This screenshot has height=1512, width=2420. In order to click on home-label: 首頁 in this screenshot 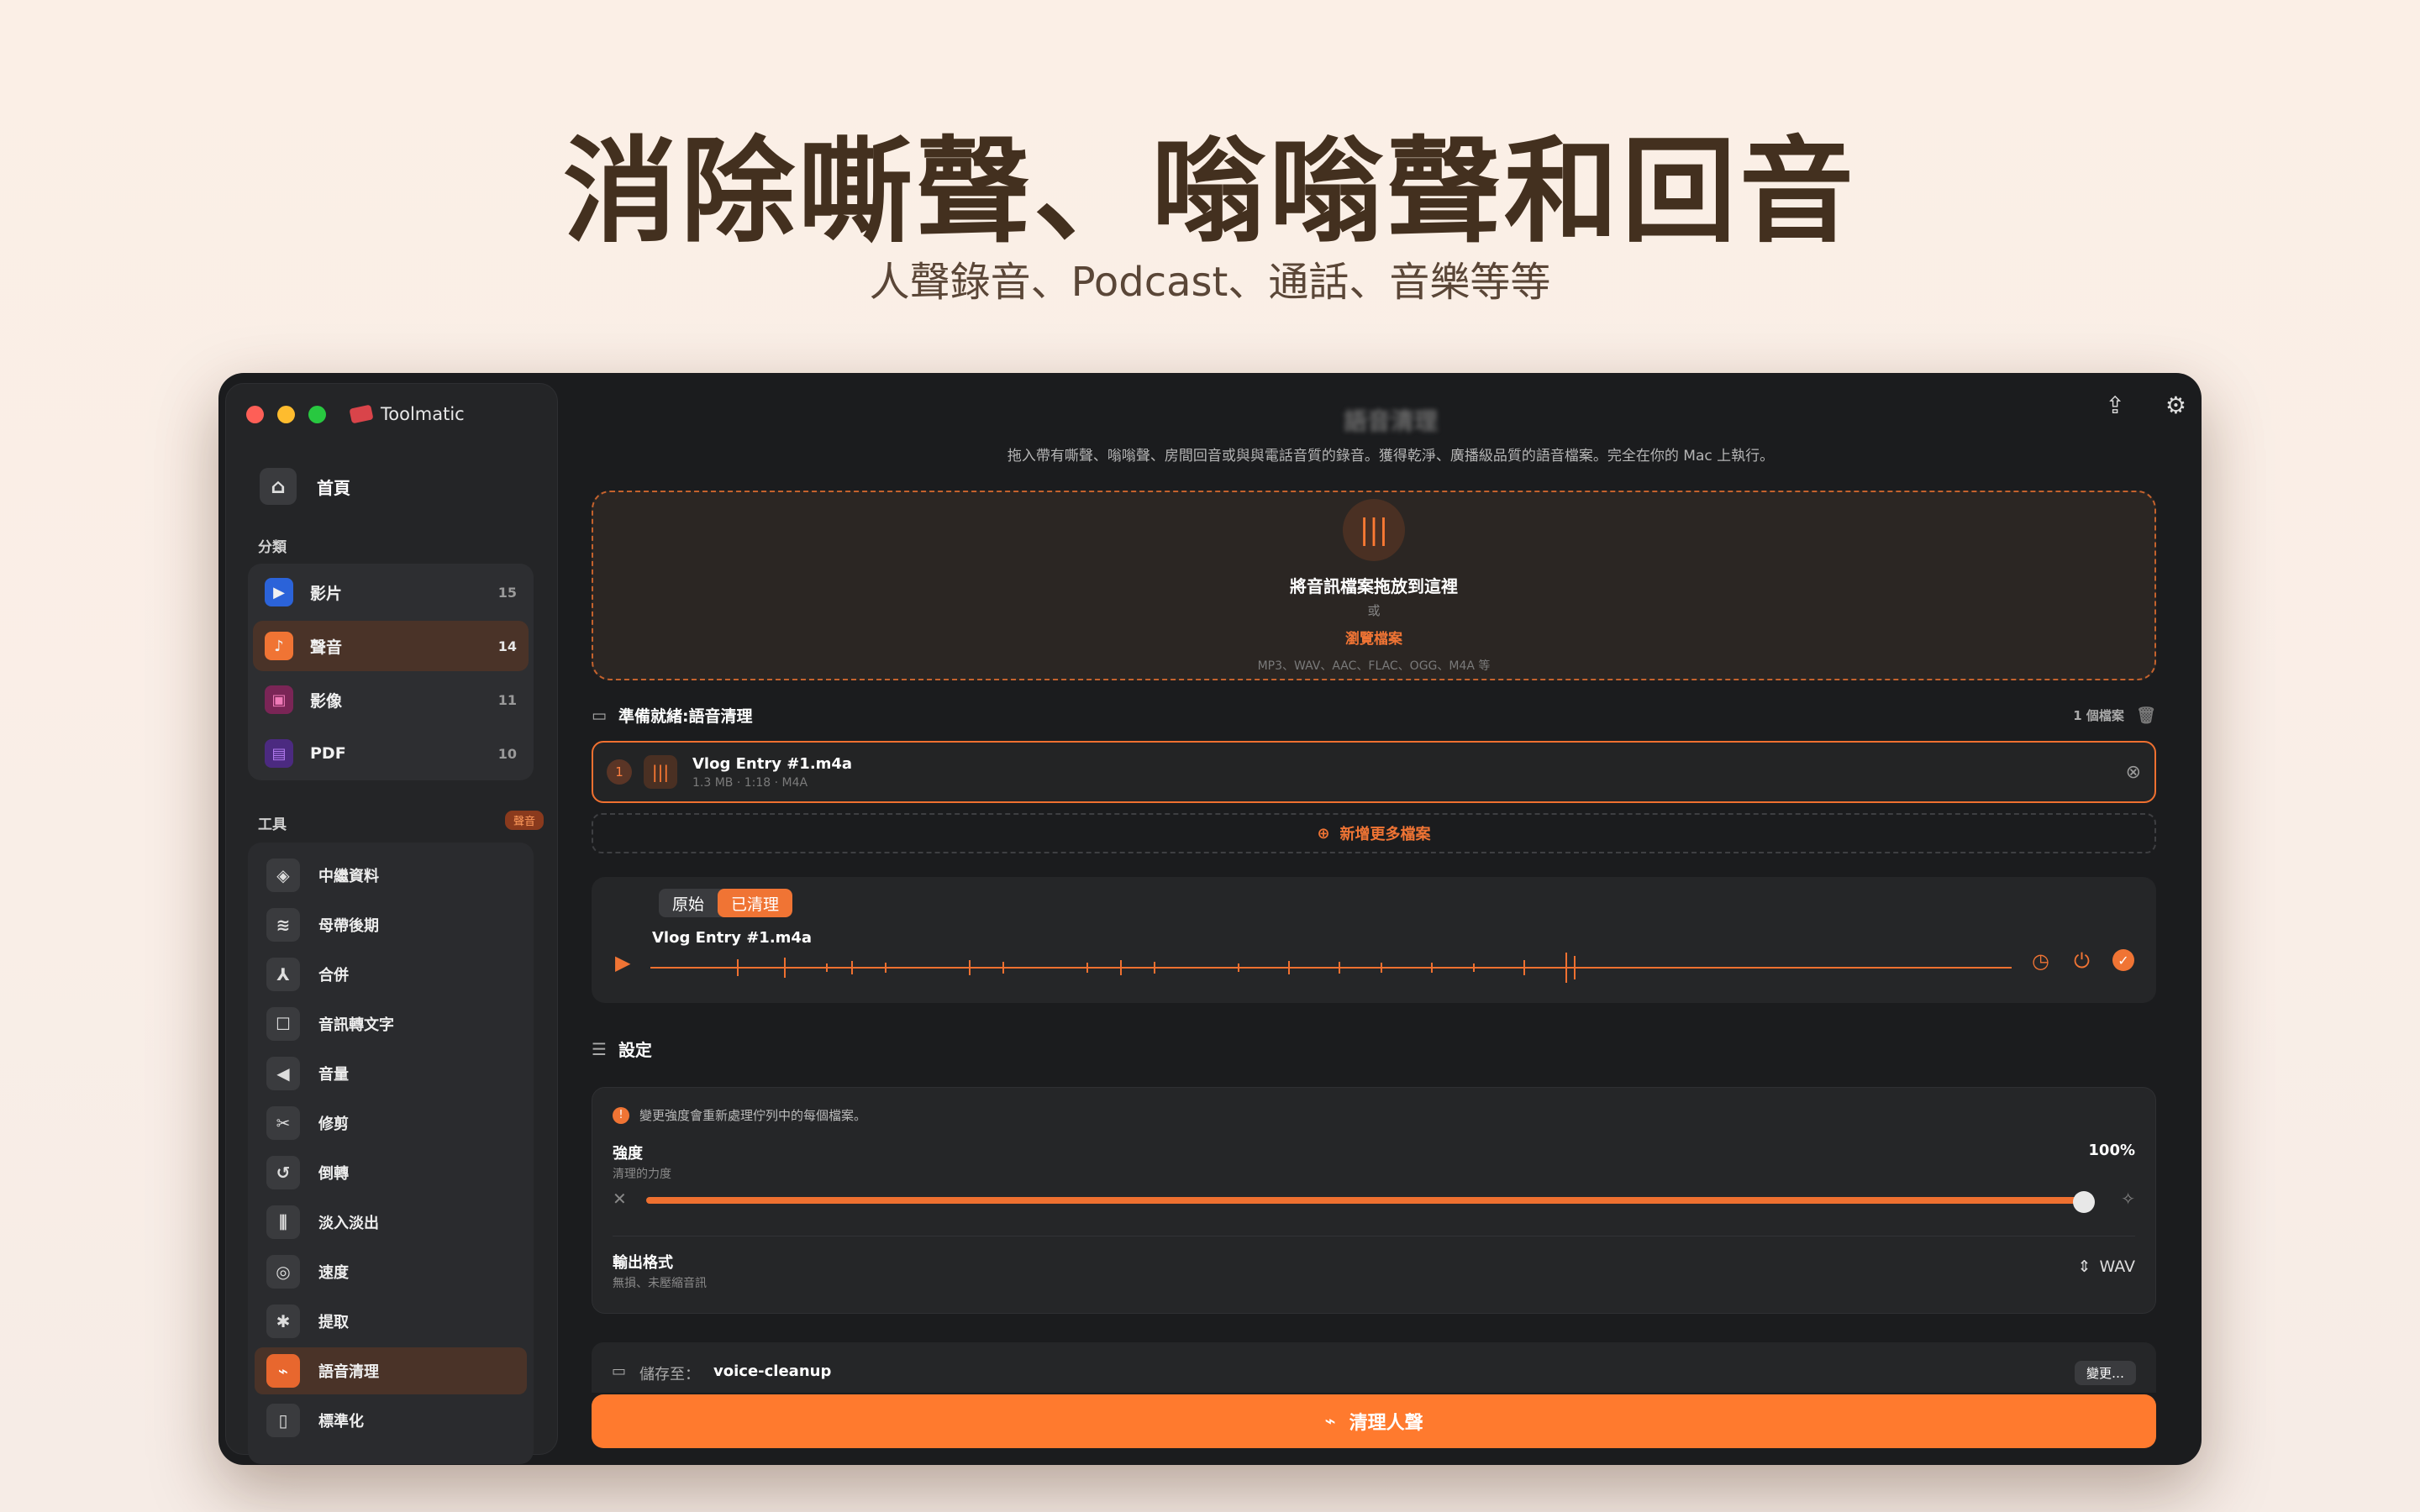, I will do `click(333, 487)`.